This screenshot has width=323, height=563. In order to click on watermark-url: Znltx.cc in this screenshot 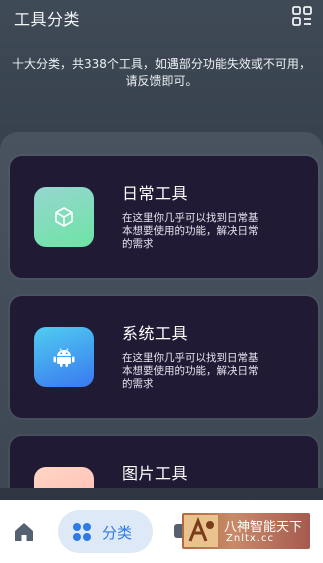, I will do `click(250, 538)`.